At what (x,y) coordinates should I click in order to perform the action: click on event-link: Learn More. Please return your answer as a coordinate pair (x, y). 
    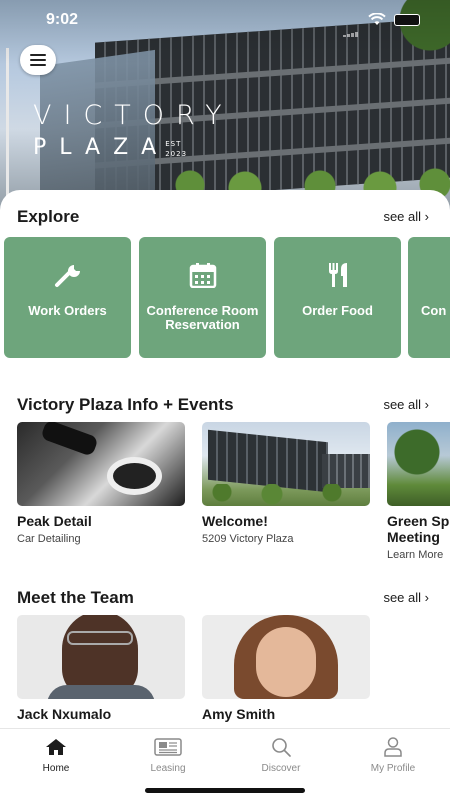
    Looking at the image, I should click on (418, 555).